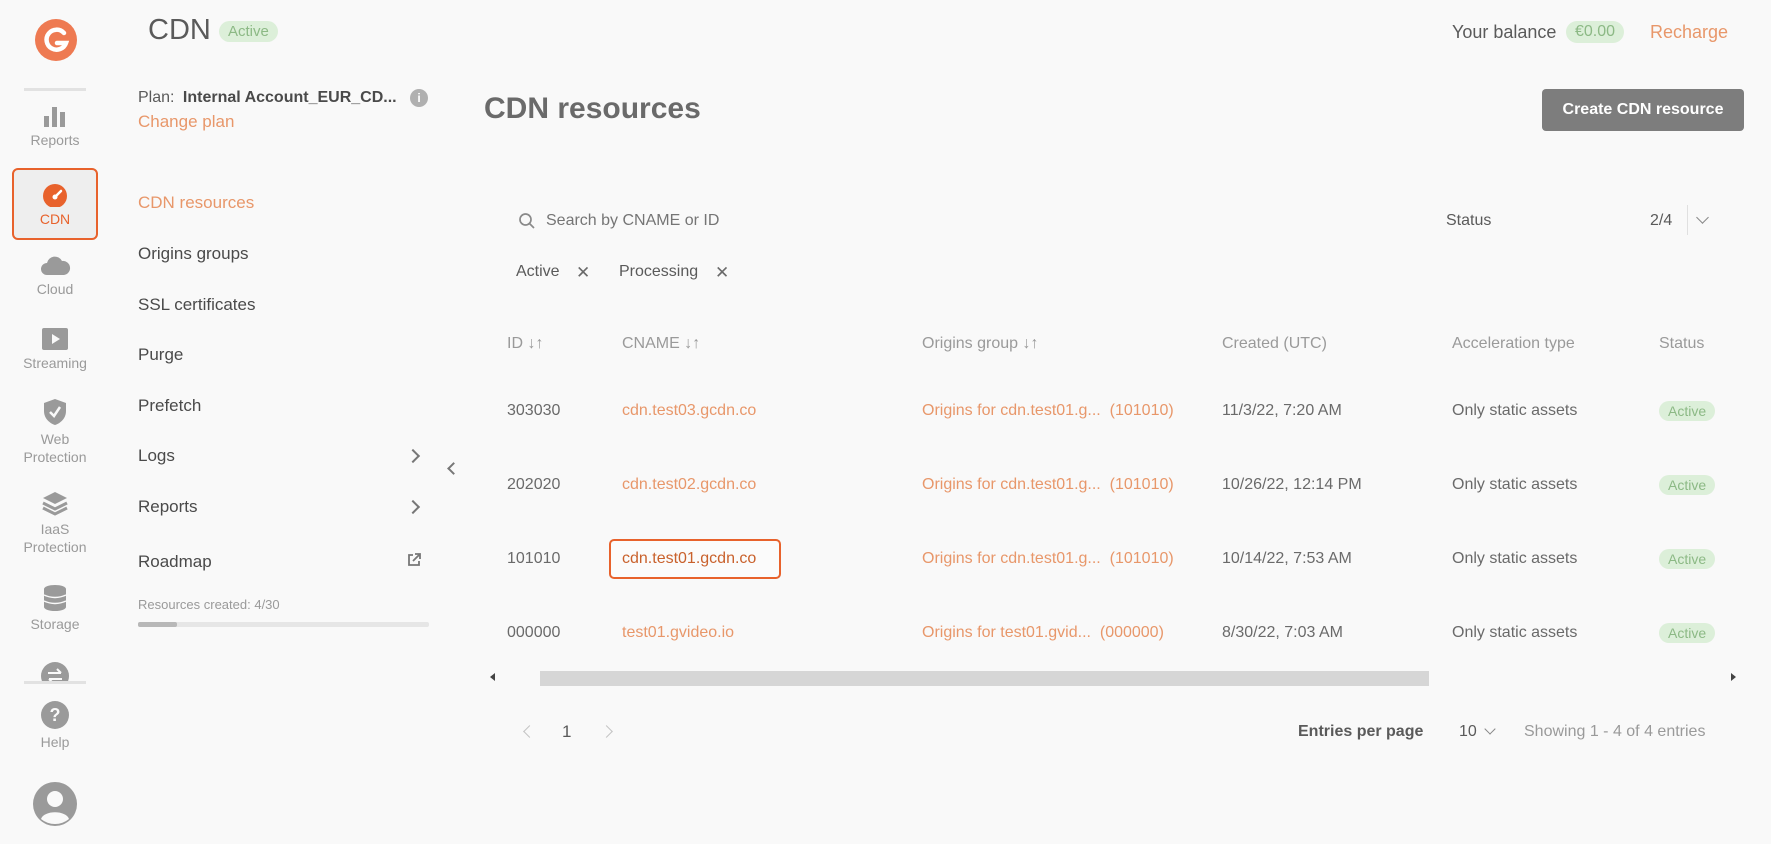 The image size is (1771, 844). I want to click on column-header-cname: CNAME ↓↑, so click(661, 344).